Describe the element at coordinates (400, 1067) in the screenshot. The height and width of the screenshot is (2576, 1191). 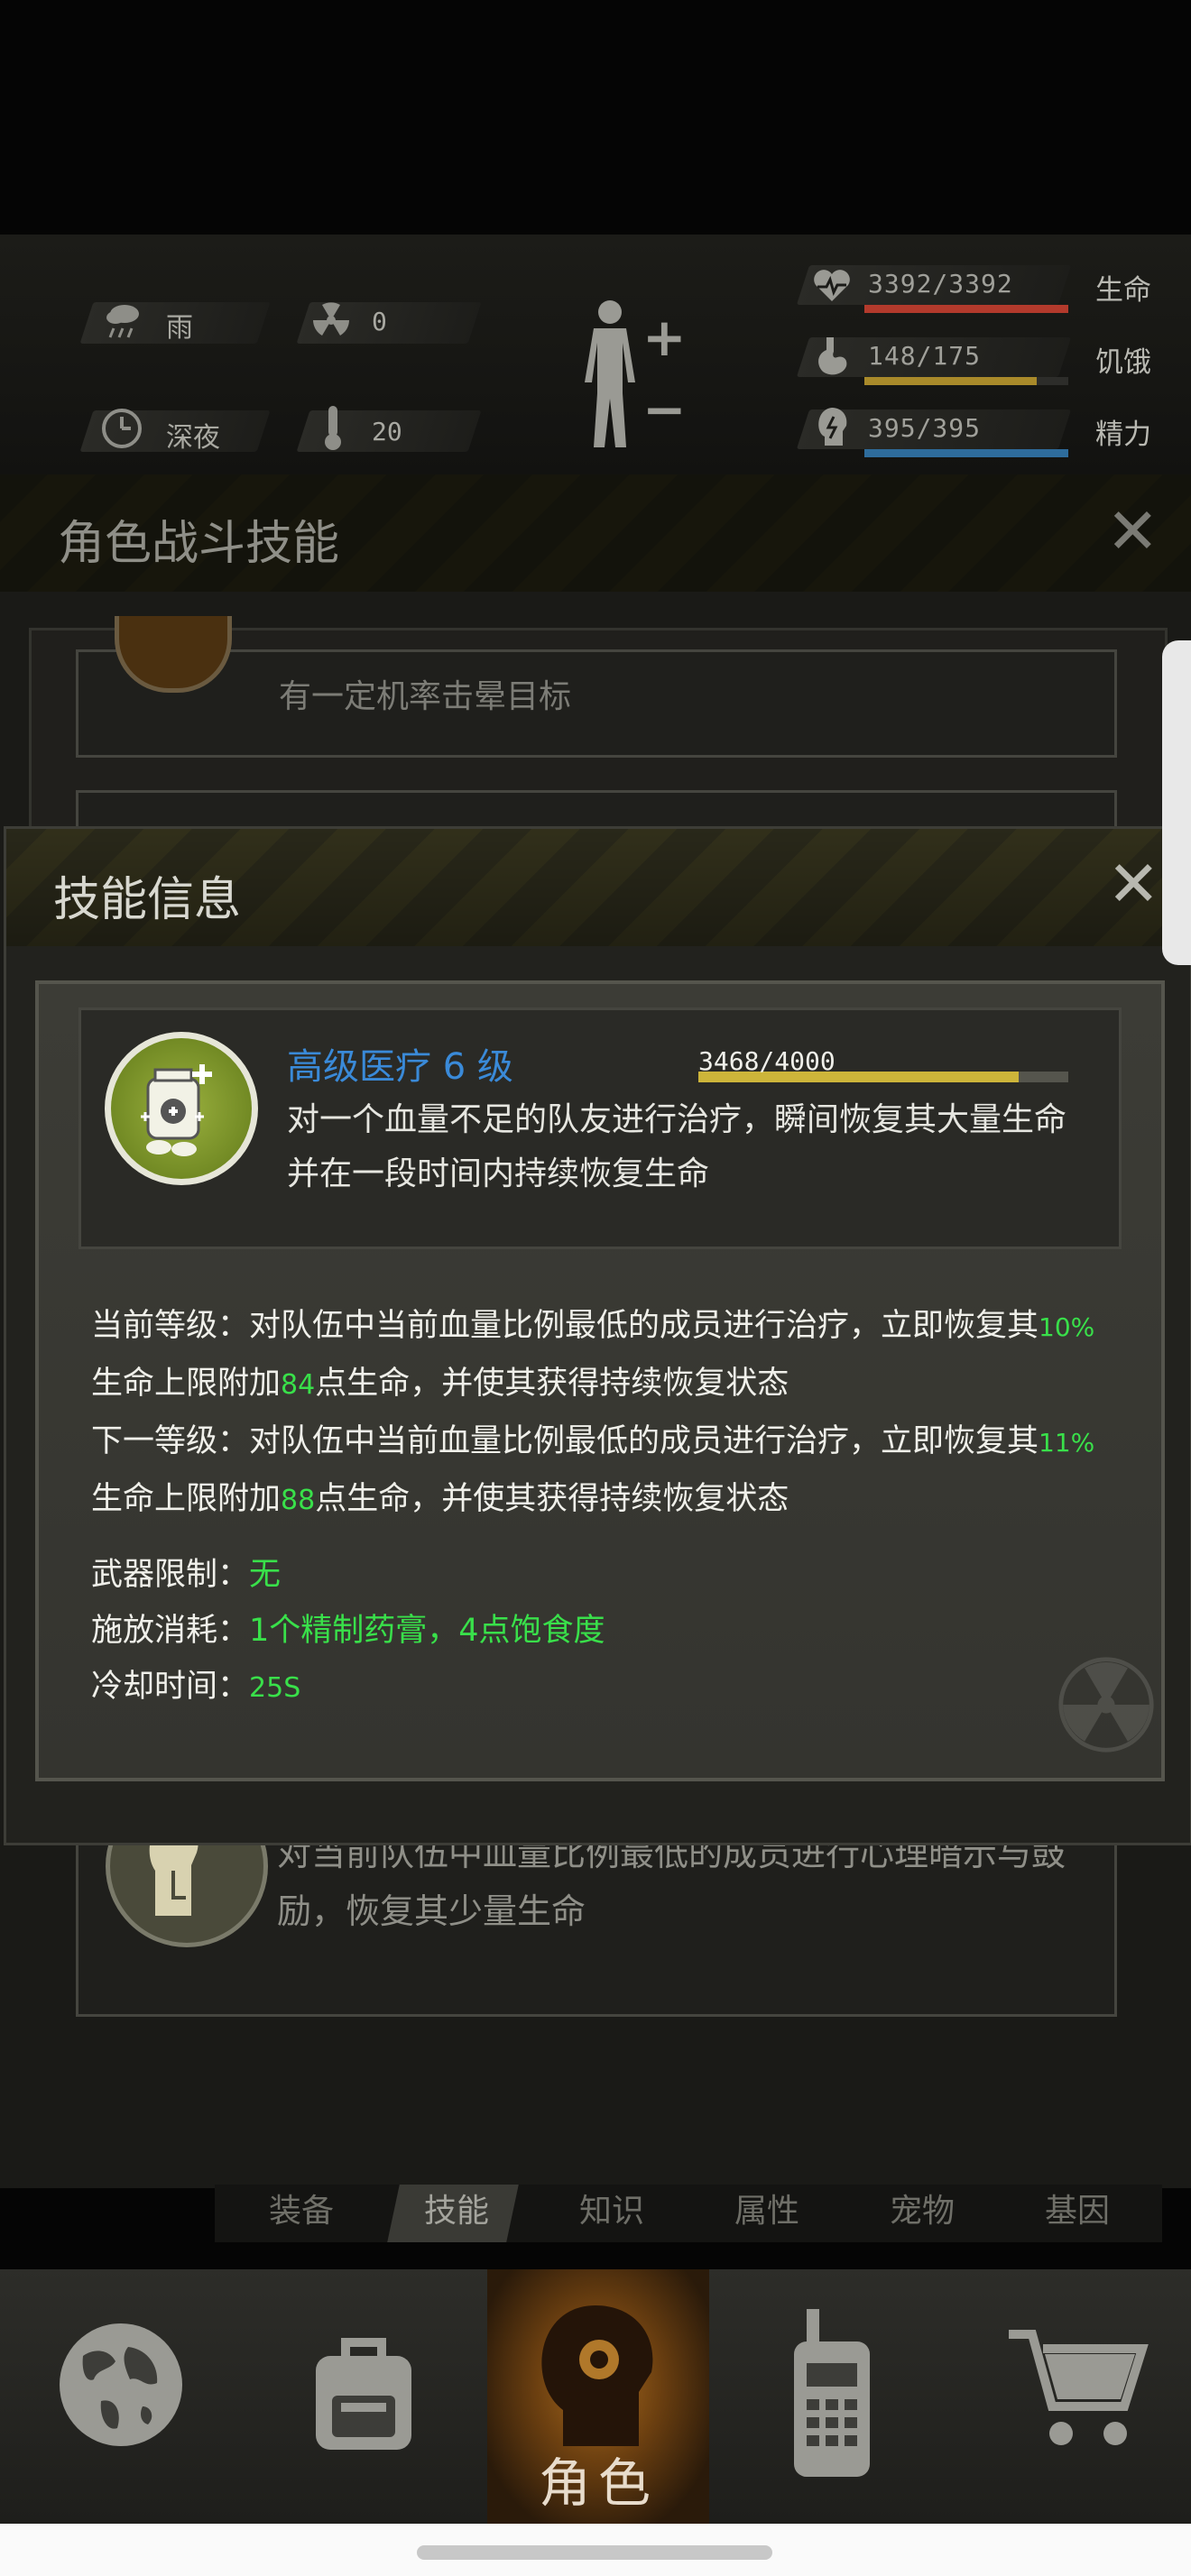
I see `skill-name: 高级医疗 6 级` at that location.